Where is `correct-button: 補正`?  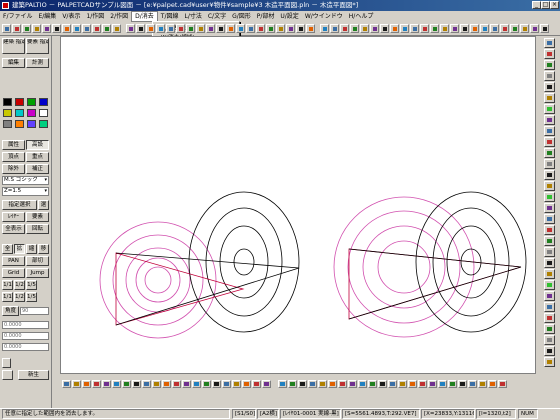 correct-button: 補正 is located at coordinates (37, 169).